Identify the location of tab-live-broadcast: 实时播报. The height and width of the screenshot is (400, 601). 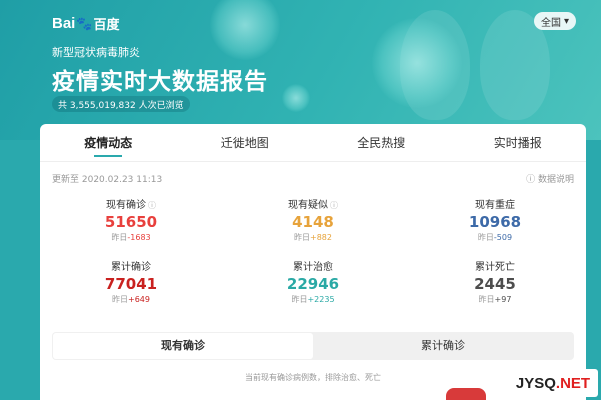
(518, 142).